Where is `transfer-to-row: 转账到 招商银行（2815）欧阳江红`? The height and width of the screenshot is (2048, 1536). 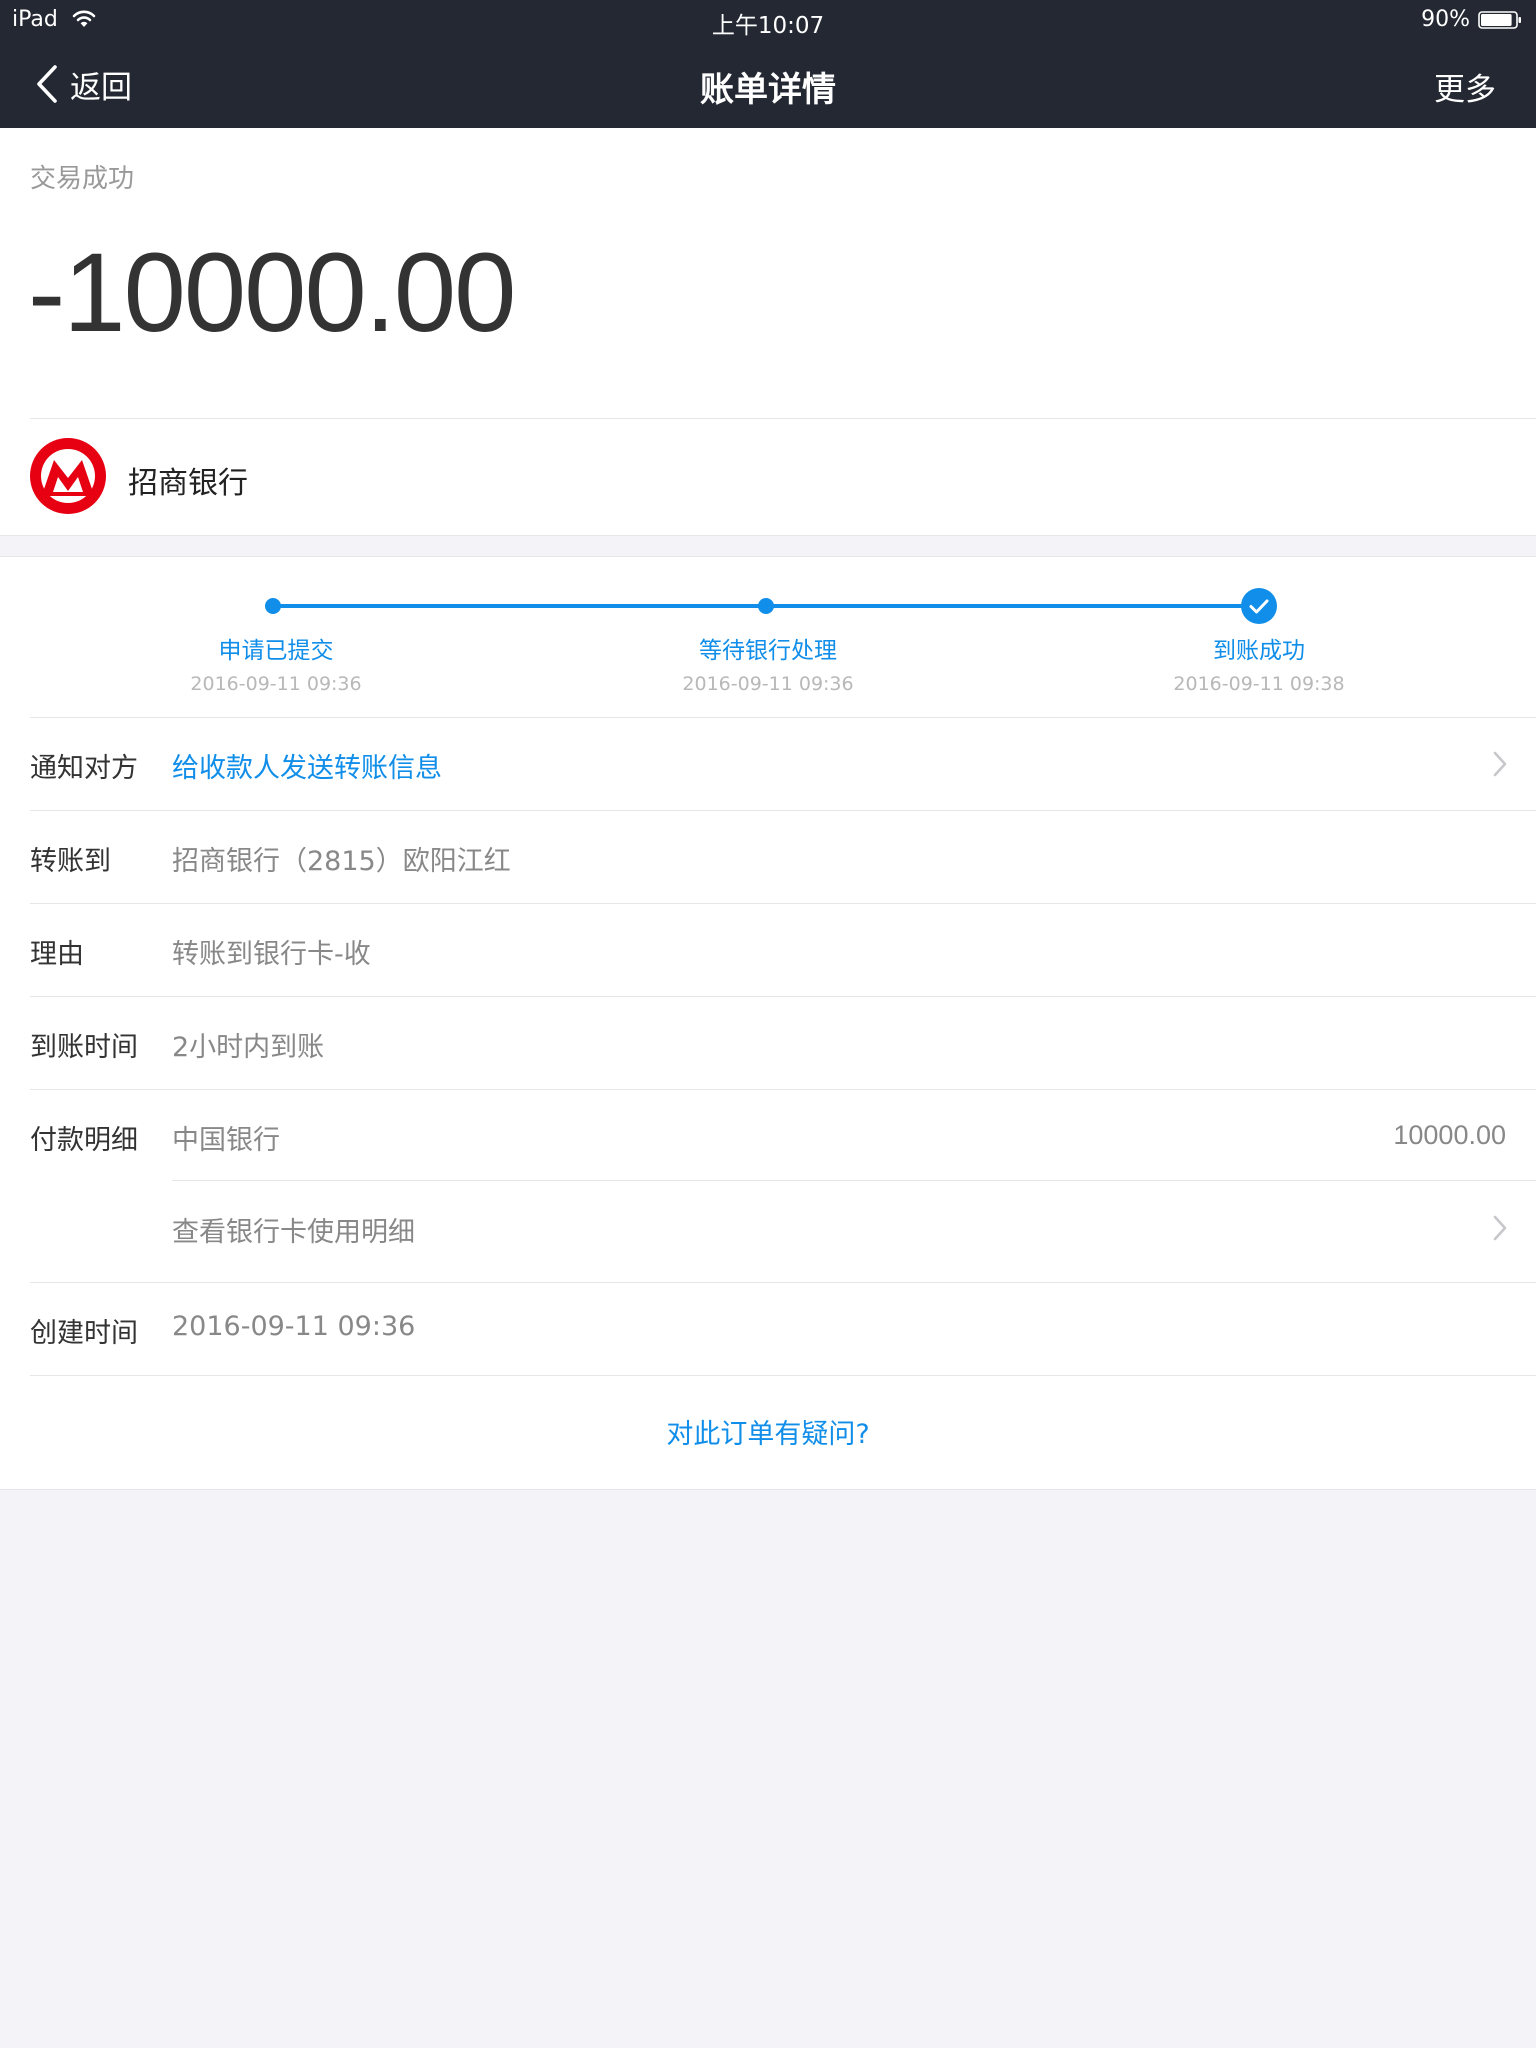 transfer-to-row: 转账到 招商银行（2815）欧阳江红 is located at coordinates (783, 857).